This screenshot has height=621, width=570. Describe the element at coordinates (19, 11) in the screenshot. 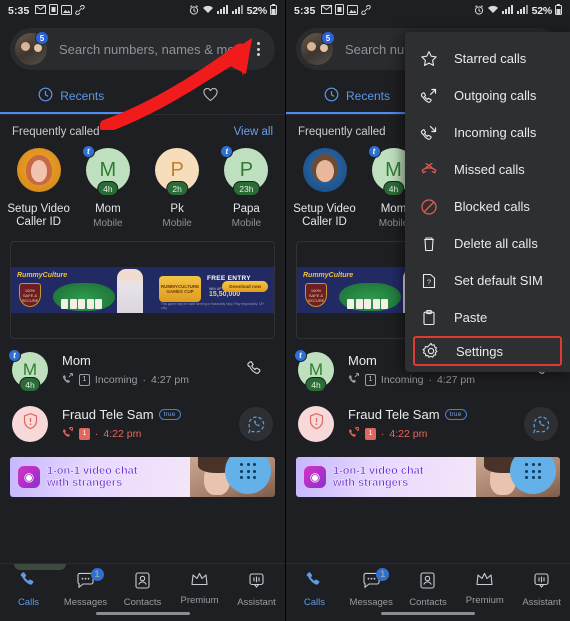

I see `status-time: 5:35` at that location.